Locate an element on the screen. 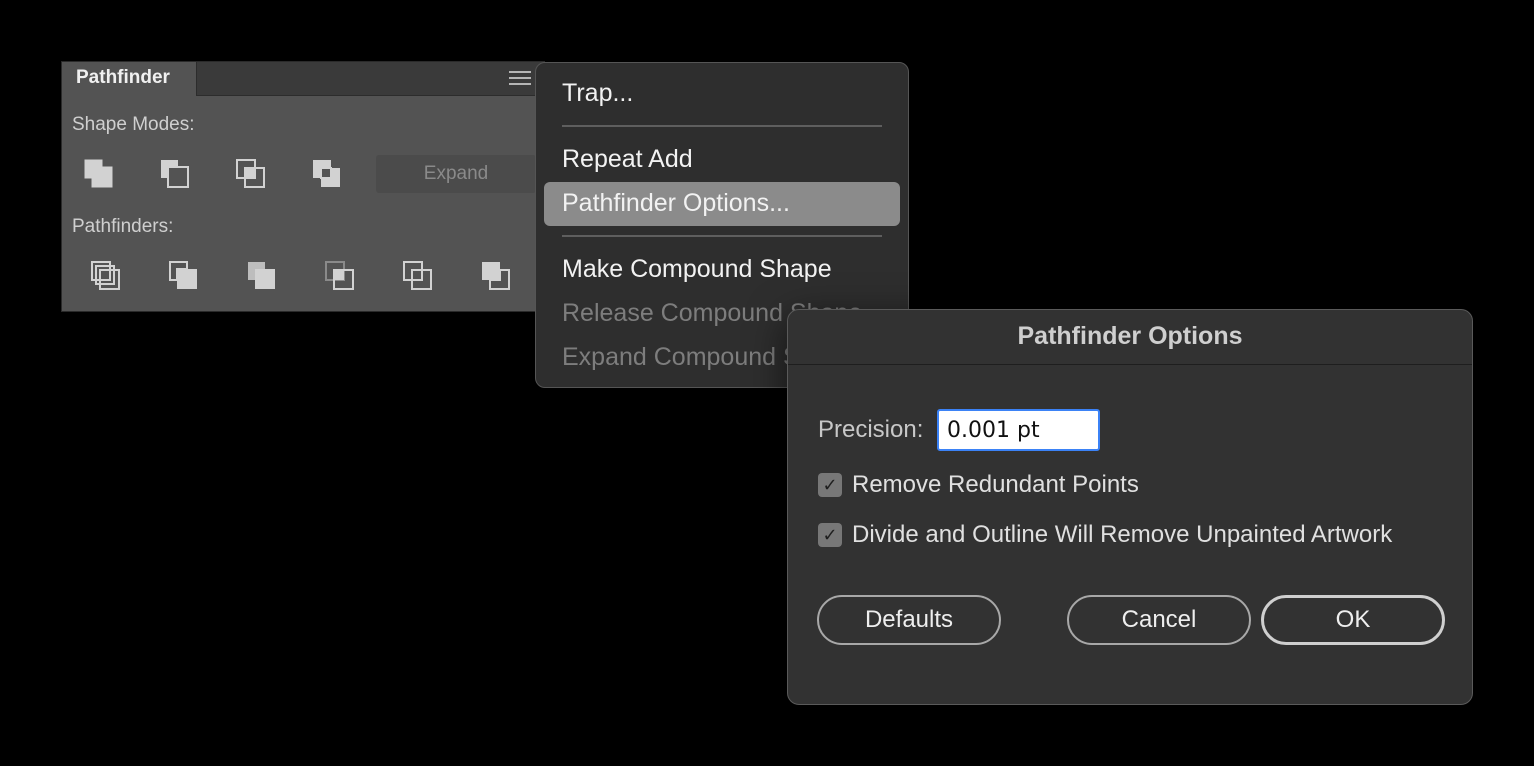  divide-outline-checkbox: ✓ is located at coordinates (830, 535).